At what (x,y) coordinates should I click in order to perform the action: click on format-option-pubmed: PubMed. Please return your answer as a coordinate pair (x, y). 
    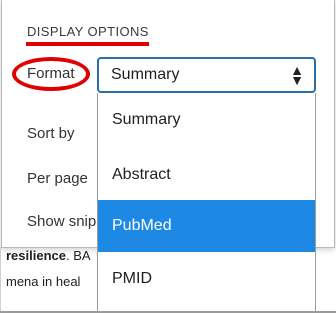
    Looking at the image, I should click on (206, 226).